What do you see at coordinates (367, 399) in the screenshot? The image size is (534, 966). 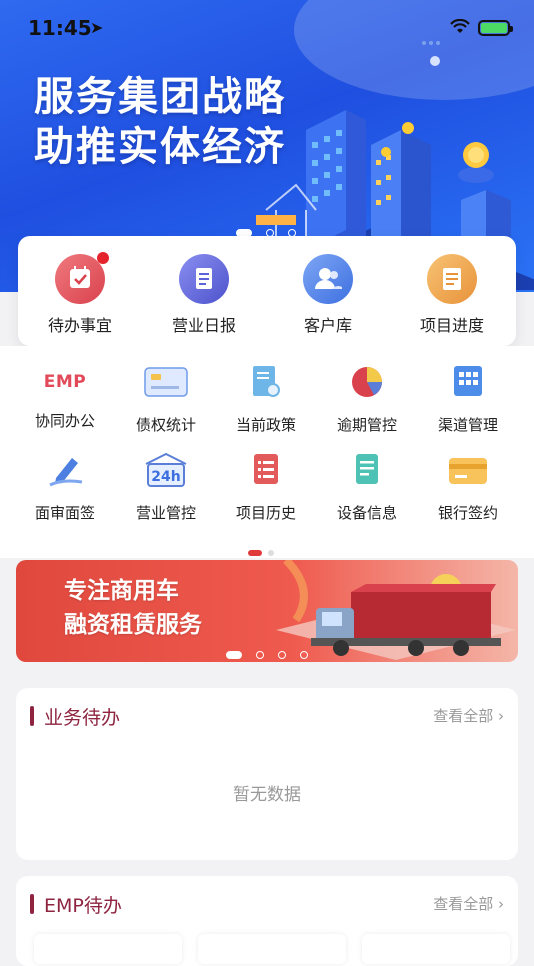 I see `grid-item-overdue-control: 逾期管控` at bounding box center [367, 399].